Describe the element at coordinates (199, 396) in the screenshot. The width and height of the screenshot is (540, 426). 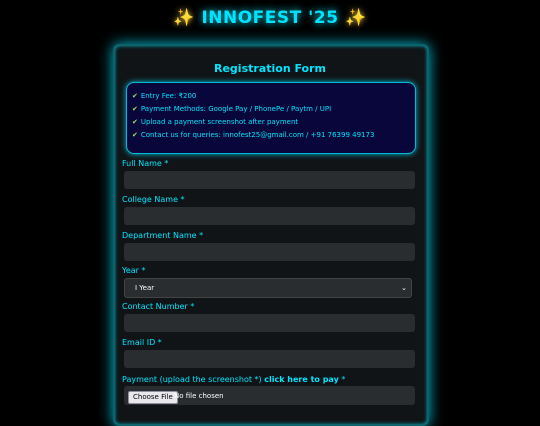
I see `file-status: No file chosen` at that location.